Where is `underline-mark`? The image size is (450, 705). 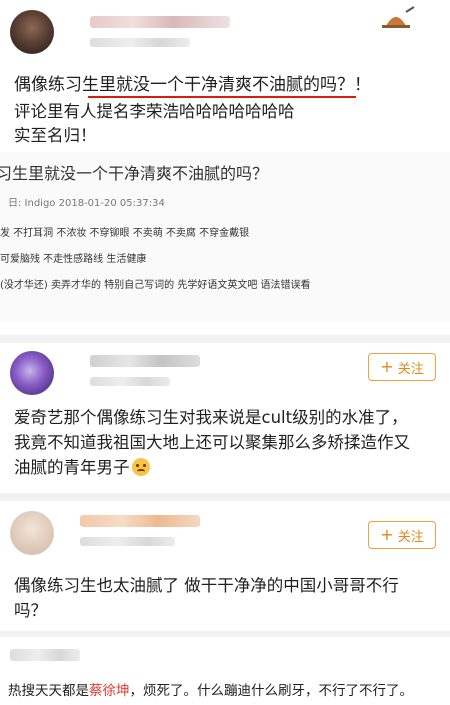 underline-mark is located at coordinates (222, 97).